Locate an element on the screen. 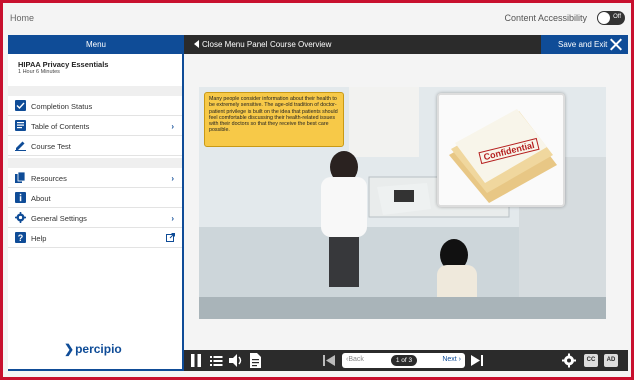 This screenshot has width=634, height=380. menu-item-help: ? Help is located at coordinates (95, 238).